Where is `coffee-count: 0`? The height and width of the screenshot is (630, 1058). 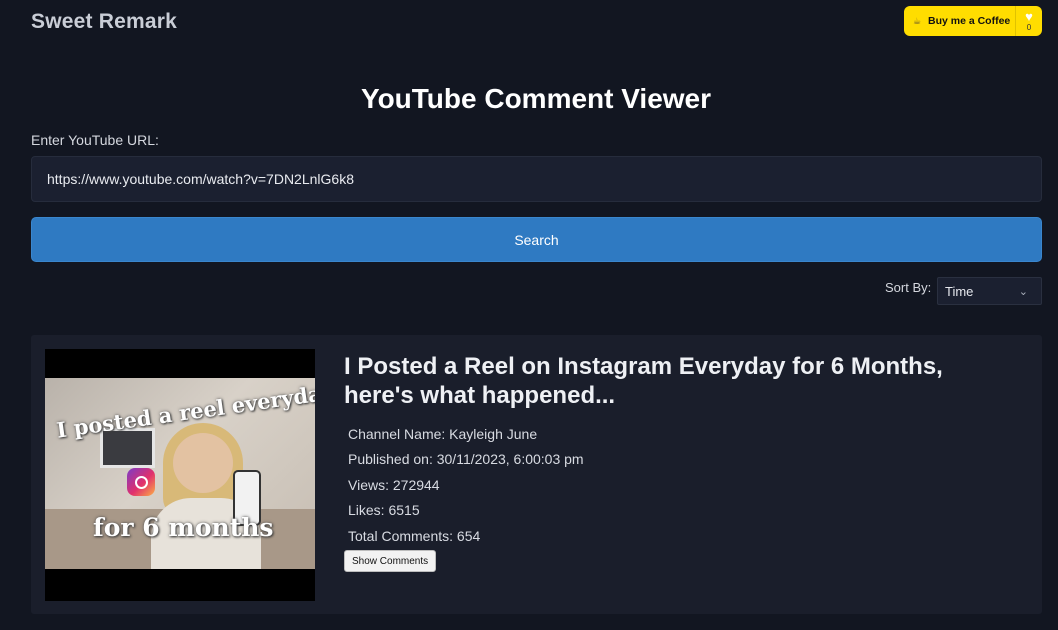
coffee-count: 0 is located at coordinates (1029, 27).